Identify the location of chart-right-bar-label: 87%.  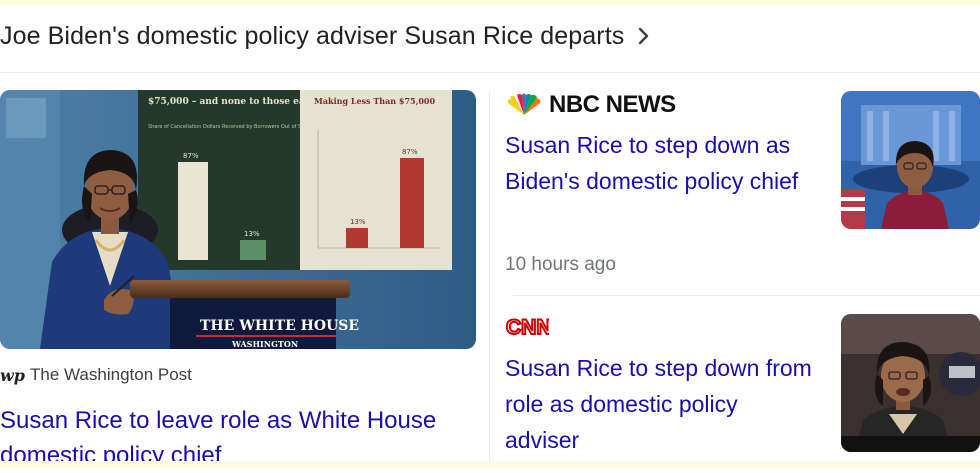
(410, 152).